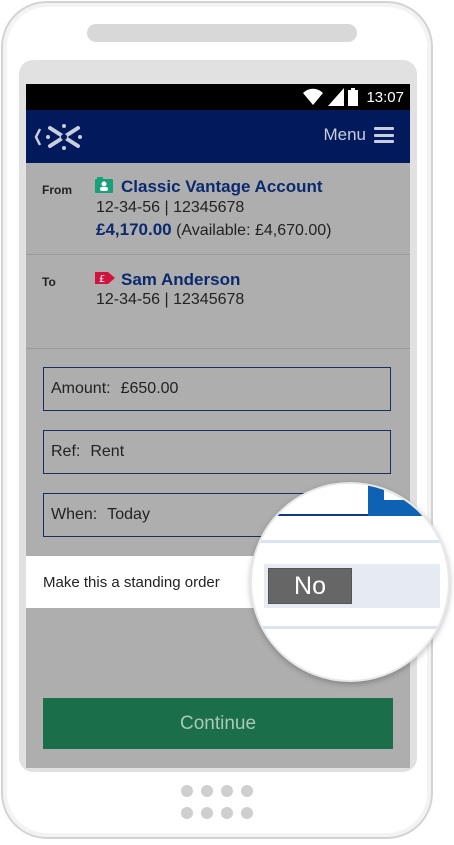 The width and height of the screenshot is (454, 845). I want to click on from-label: From, so click(57, 190).